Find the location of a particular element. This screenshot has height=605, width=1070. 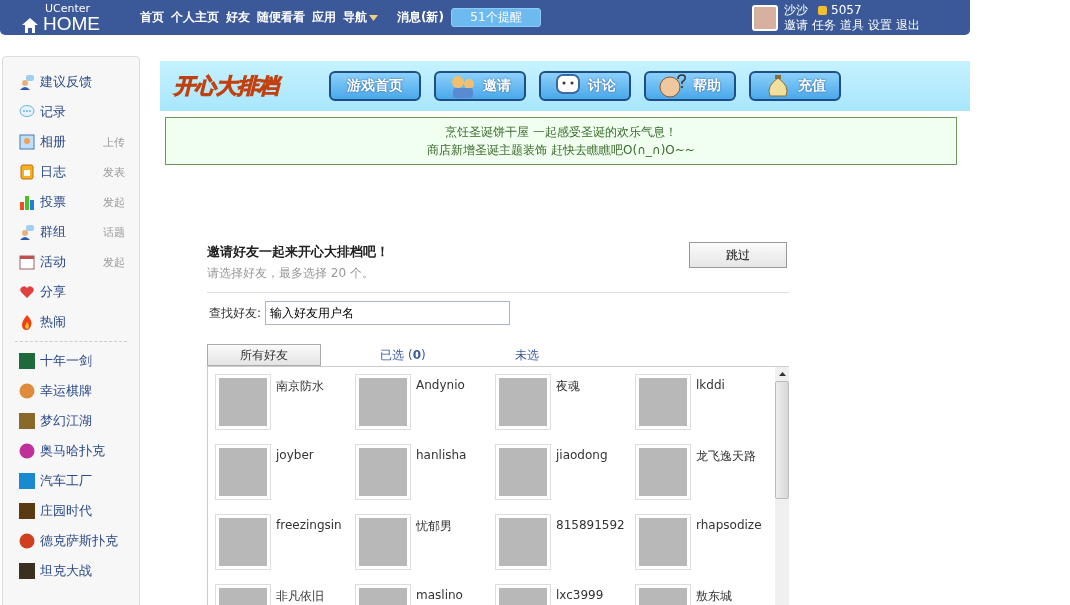

sidebar-link: 相册 is located at coordinates (53, 142).